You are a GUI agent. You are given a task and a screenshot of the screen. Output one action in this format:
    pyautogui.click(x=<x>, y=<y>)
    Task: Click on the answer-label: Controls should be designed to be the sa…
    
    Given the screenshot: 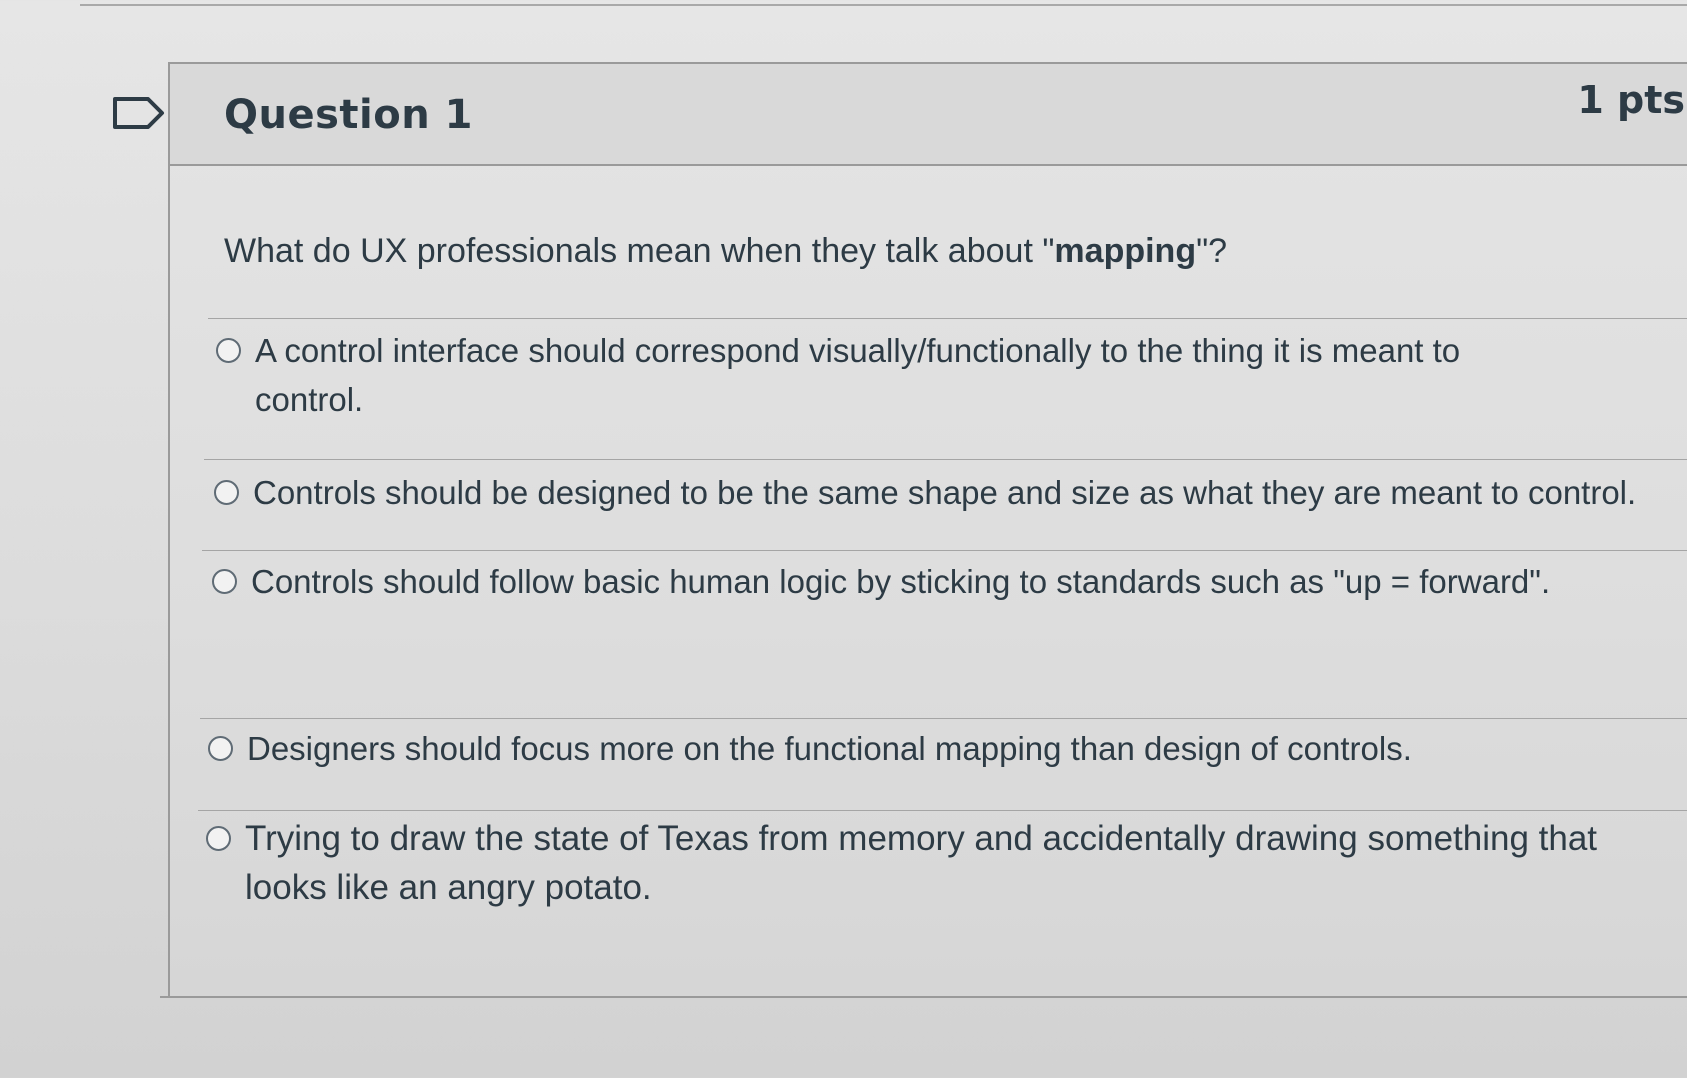 What is the action you would take?
    pyautogui.click(x=945, y=492)
    